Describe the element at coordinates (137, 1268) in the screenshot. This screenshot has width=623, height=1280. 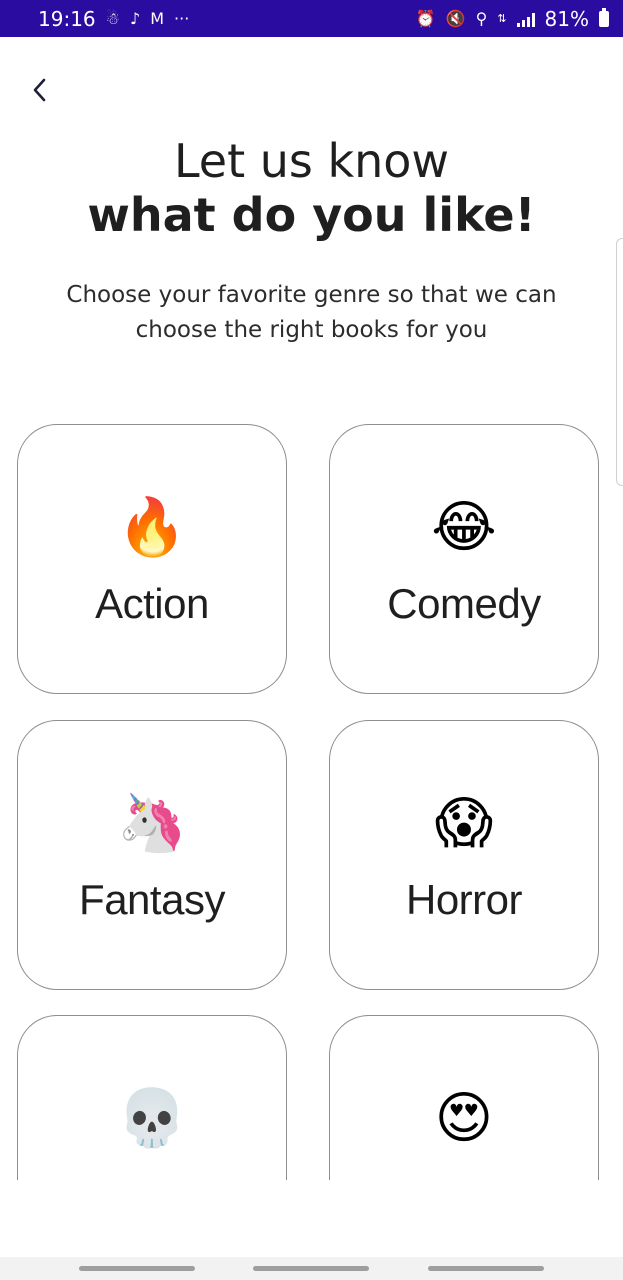
I see `nav-recents-button` at that location.